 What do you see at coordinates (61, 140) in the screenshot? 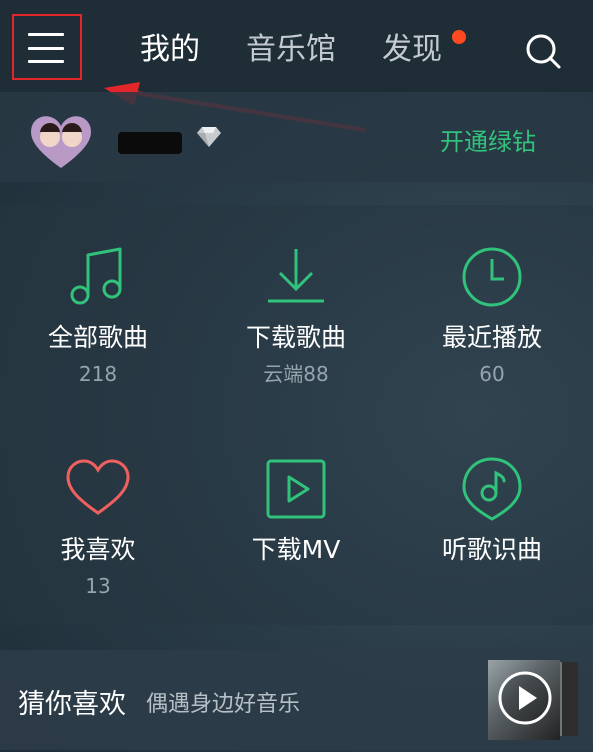
I see `avatar` at bounding box center [61, 140].